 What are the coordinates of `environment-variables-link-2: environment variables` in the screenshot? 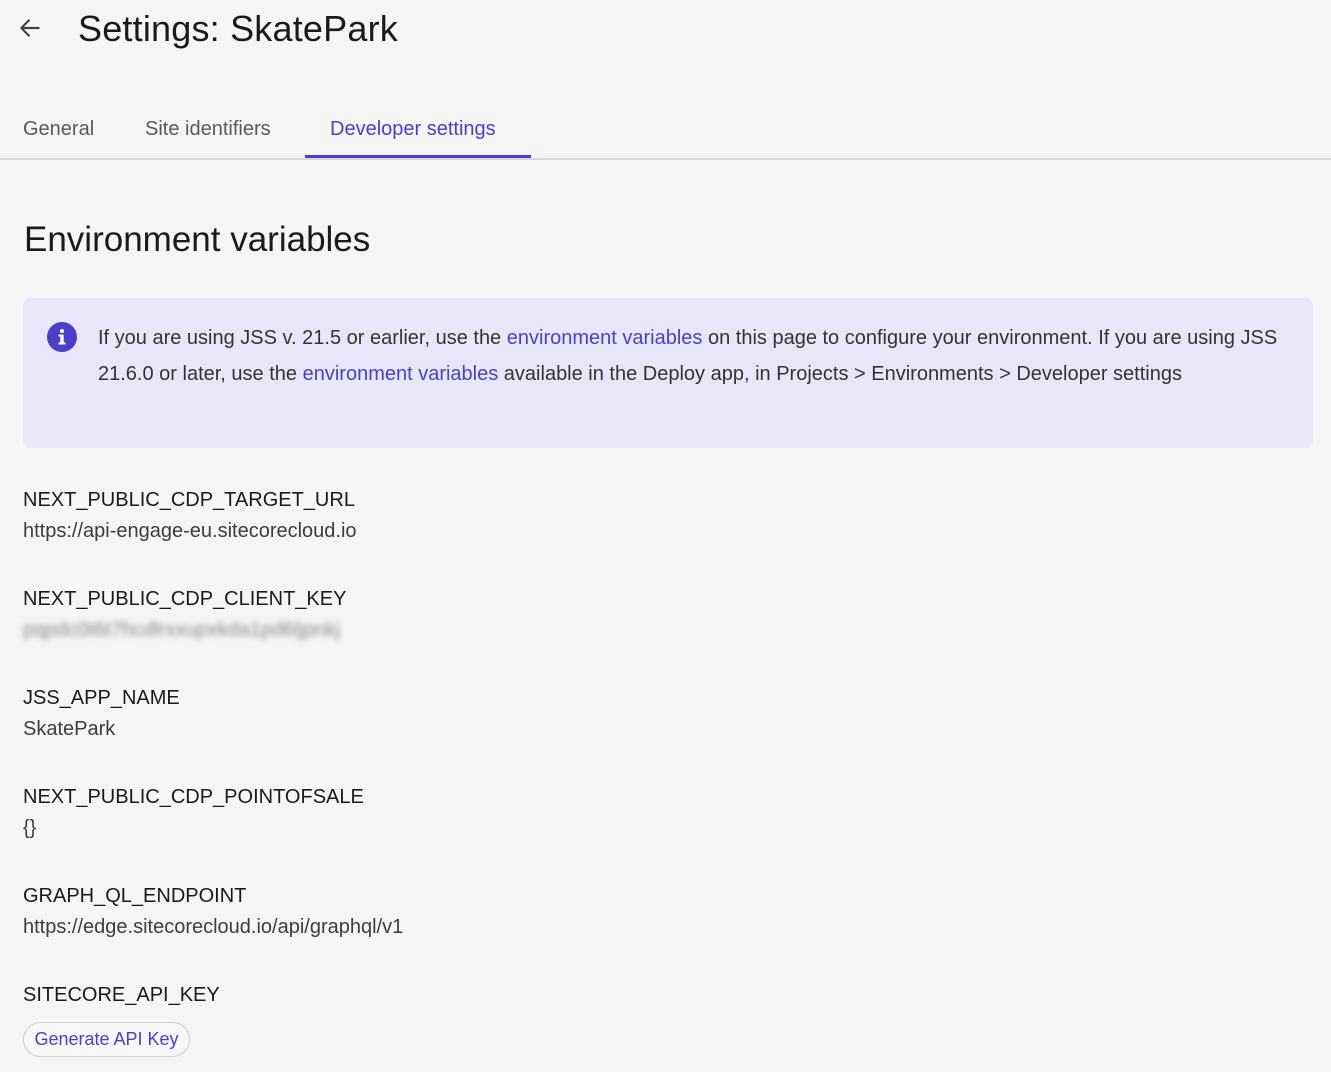 It's located at (401, 374).